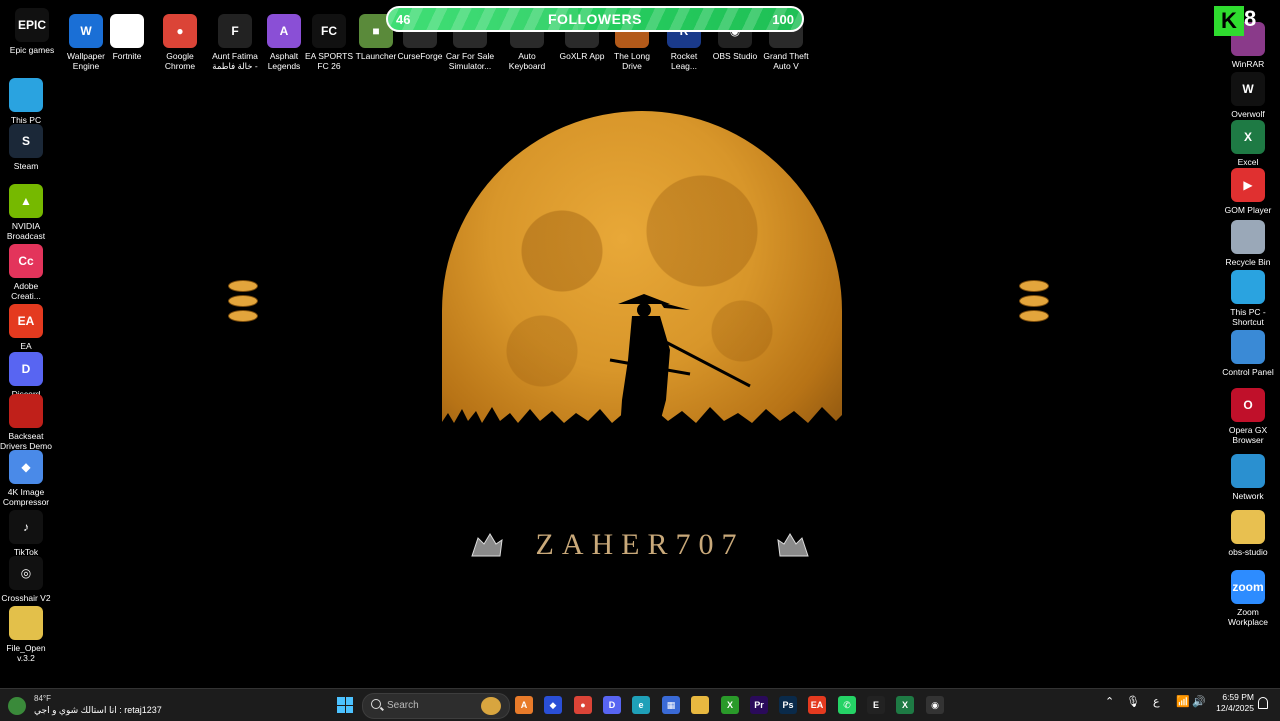  Describe the element at coordinates (847, 705) in the screenshot. I see `whatsapp-icon: ✆` at that location.